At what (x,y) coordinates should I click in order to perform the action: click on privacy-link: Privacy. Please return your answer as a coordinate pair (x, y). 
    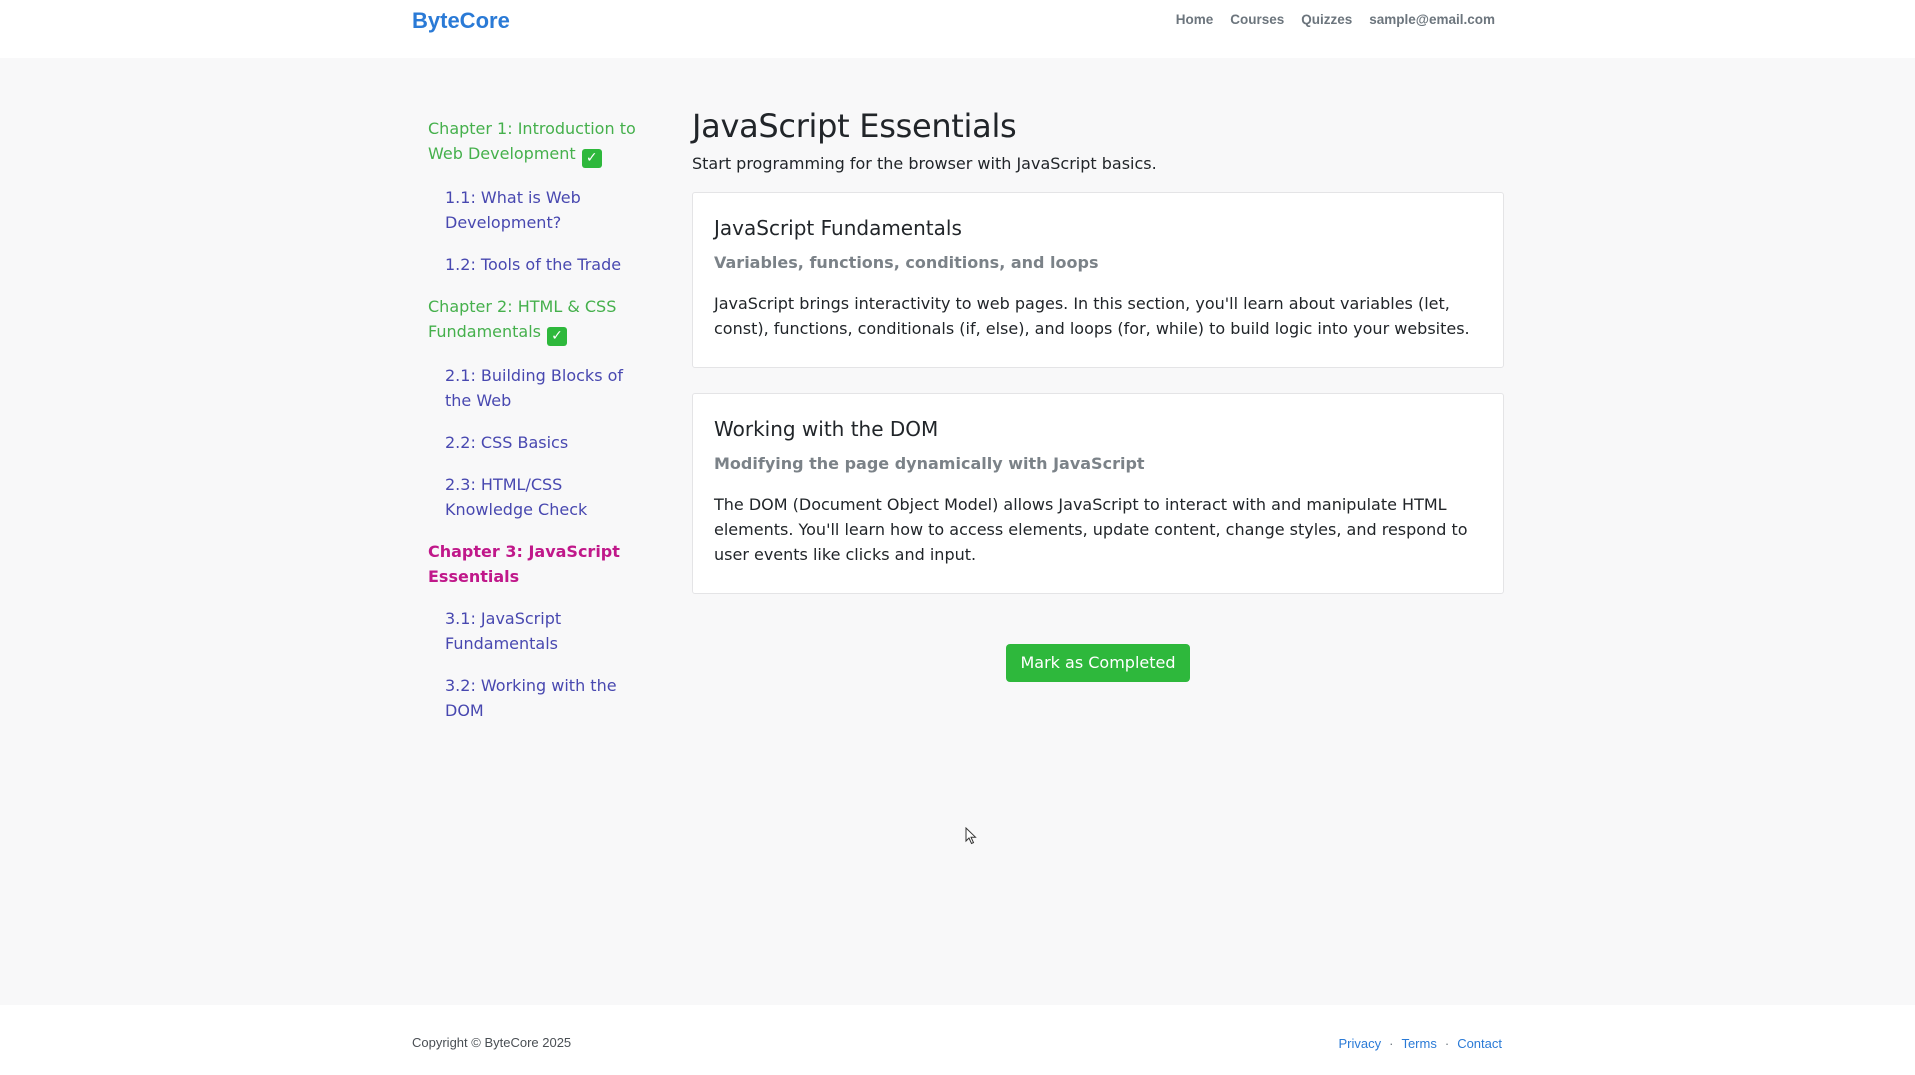
    Looking at the image, I should click on (1359, 1043).